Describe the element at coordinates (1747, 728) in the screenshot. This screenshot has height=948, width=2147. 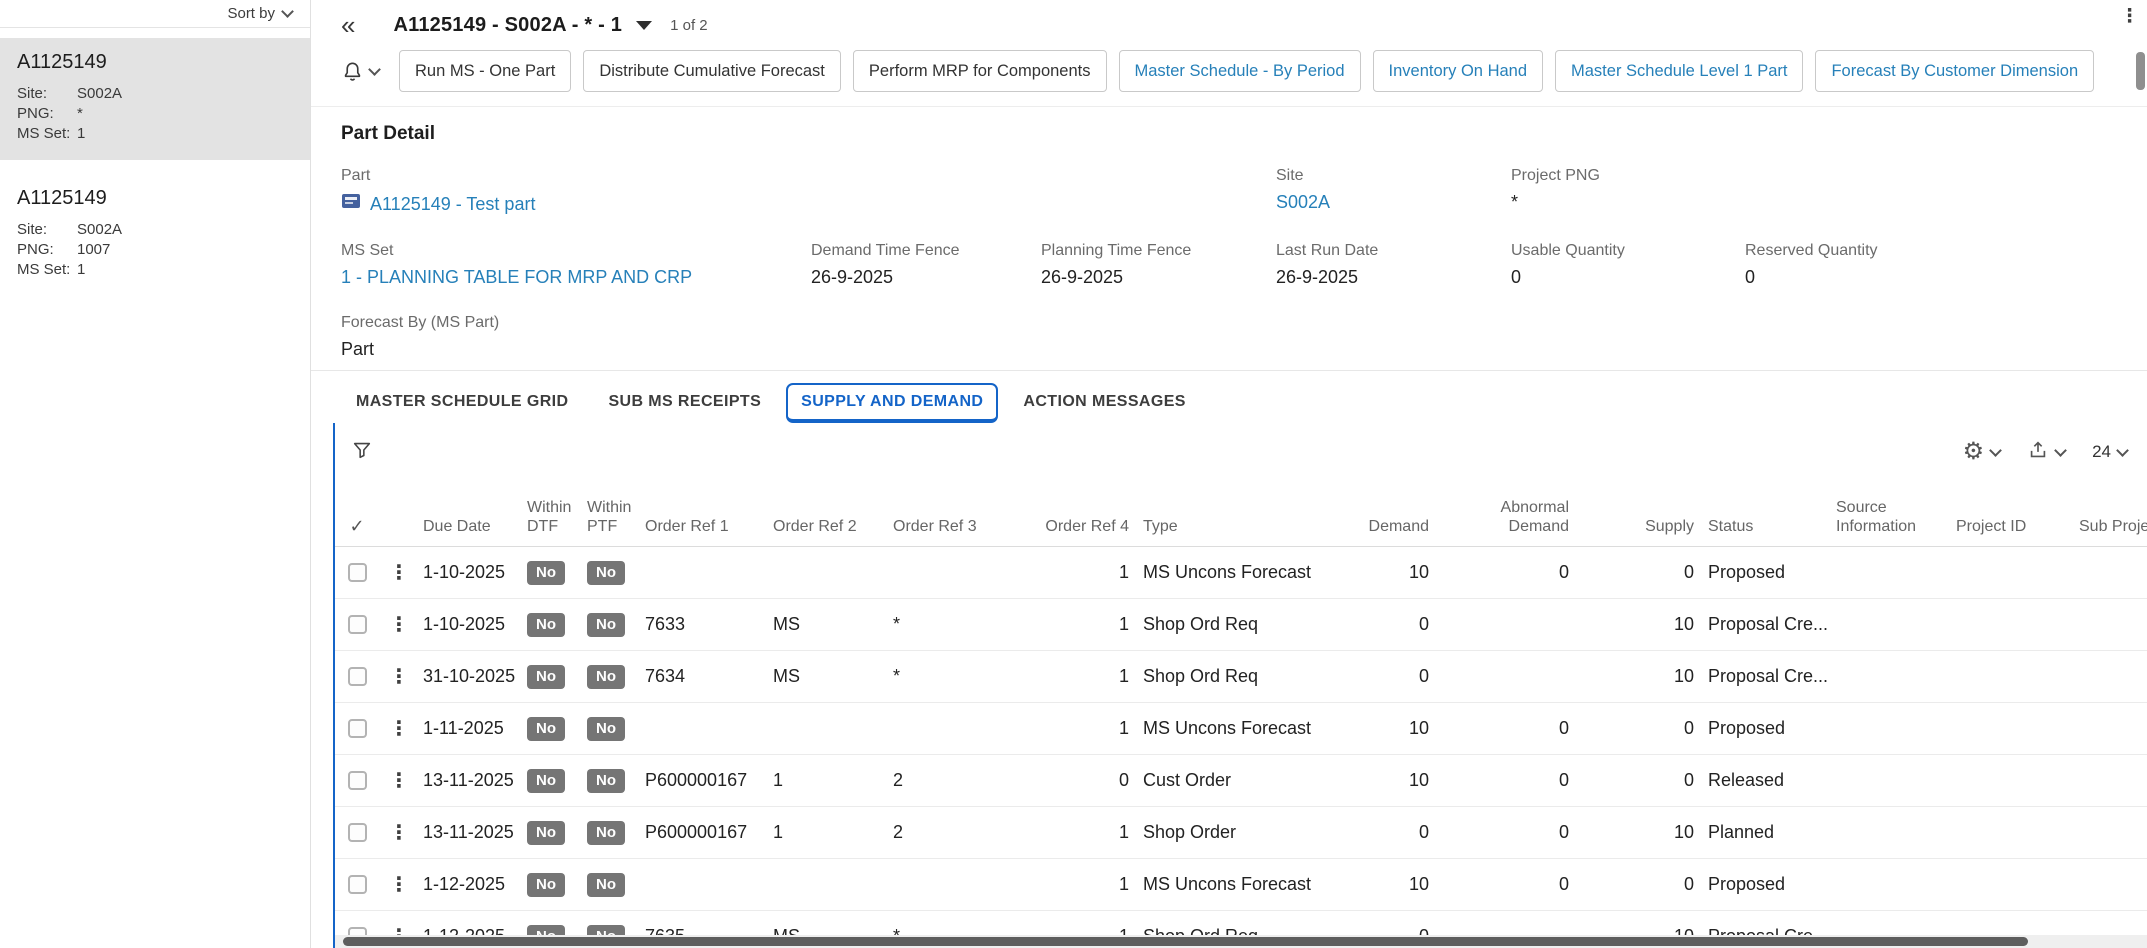
I see `cell-status: Proposed` at that location.